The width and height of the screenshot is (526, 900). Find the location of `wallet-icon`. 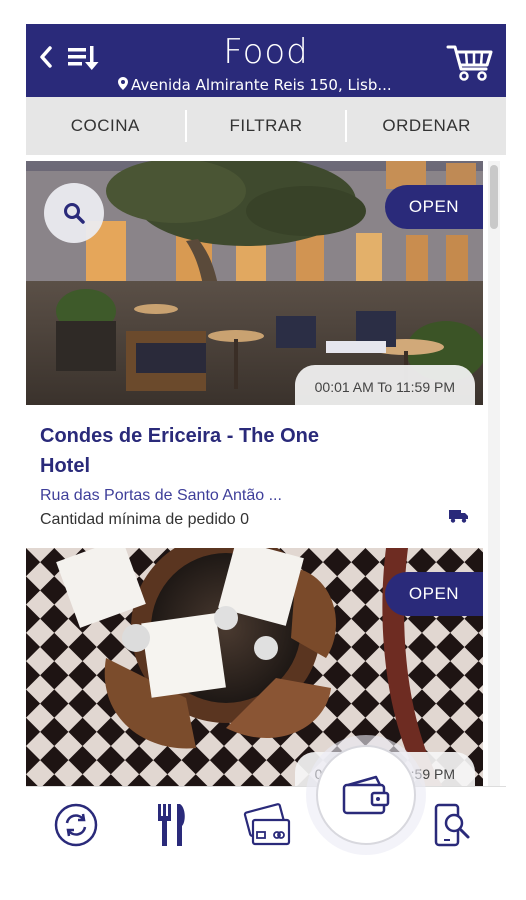

wallet-icon is located at coordinates (366, 795).